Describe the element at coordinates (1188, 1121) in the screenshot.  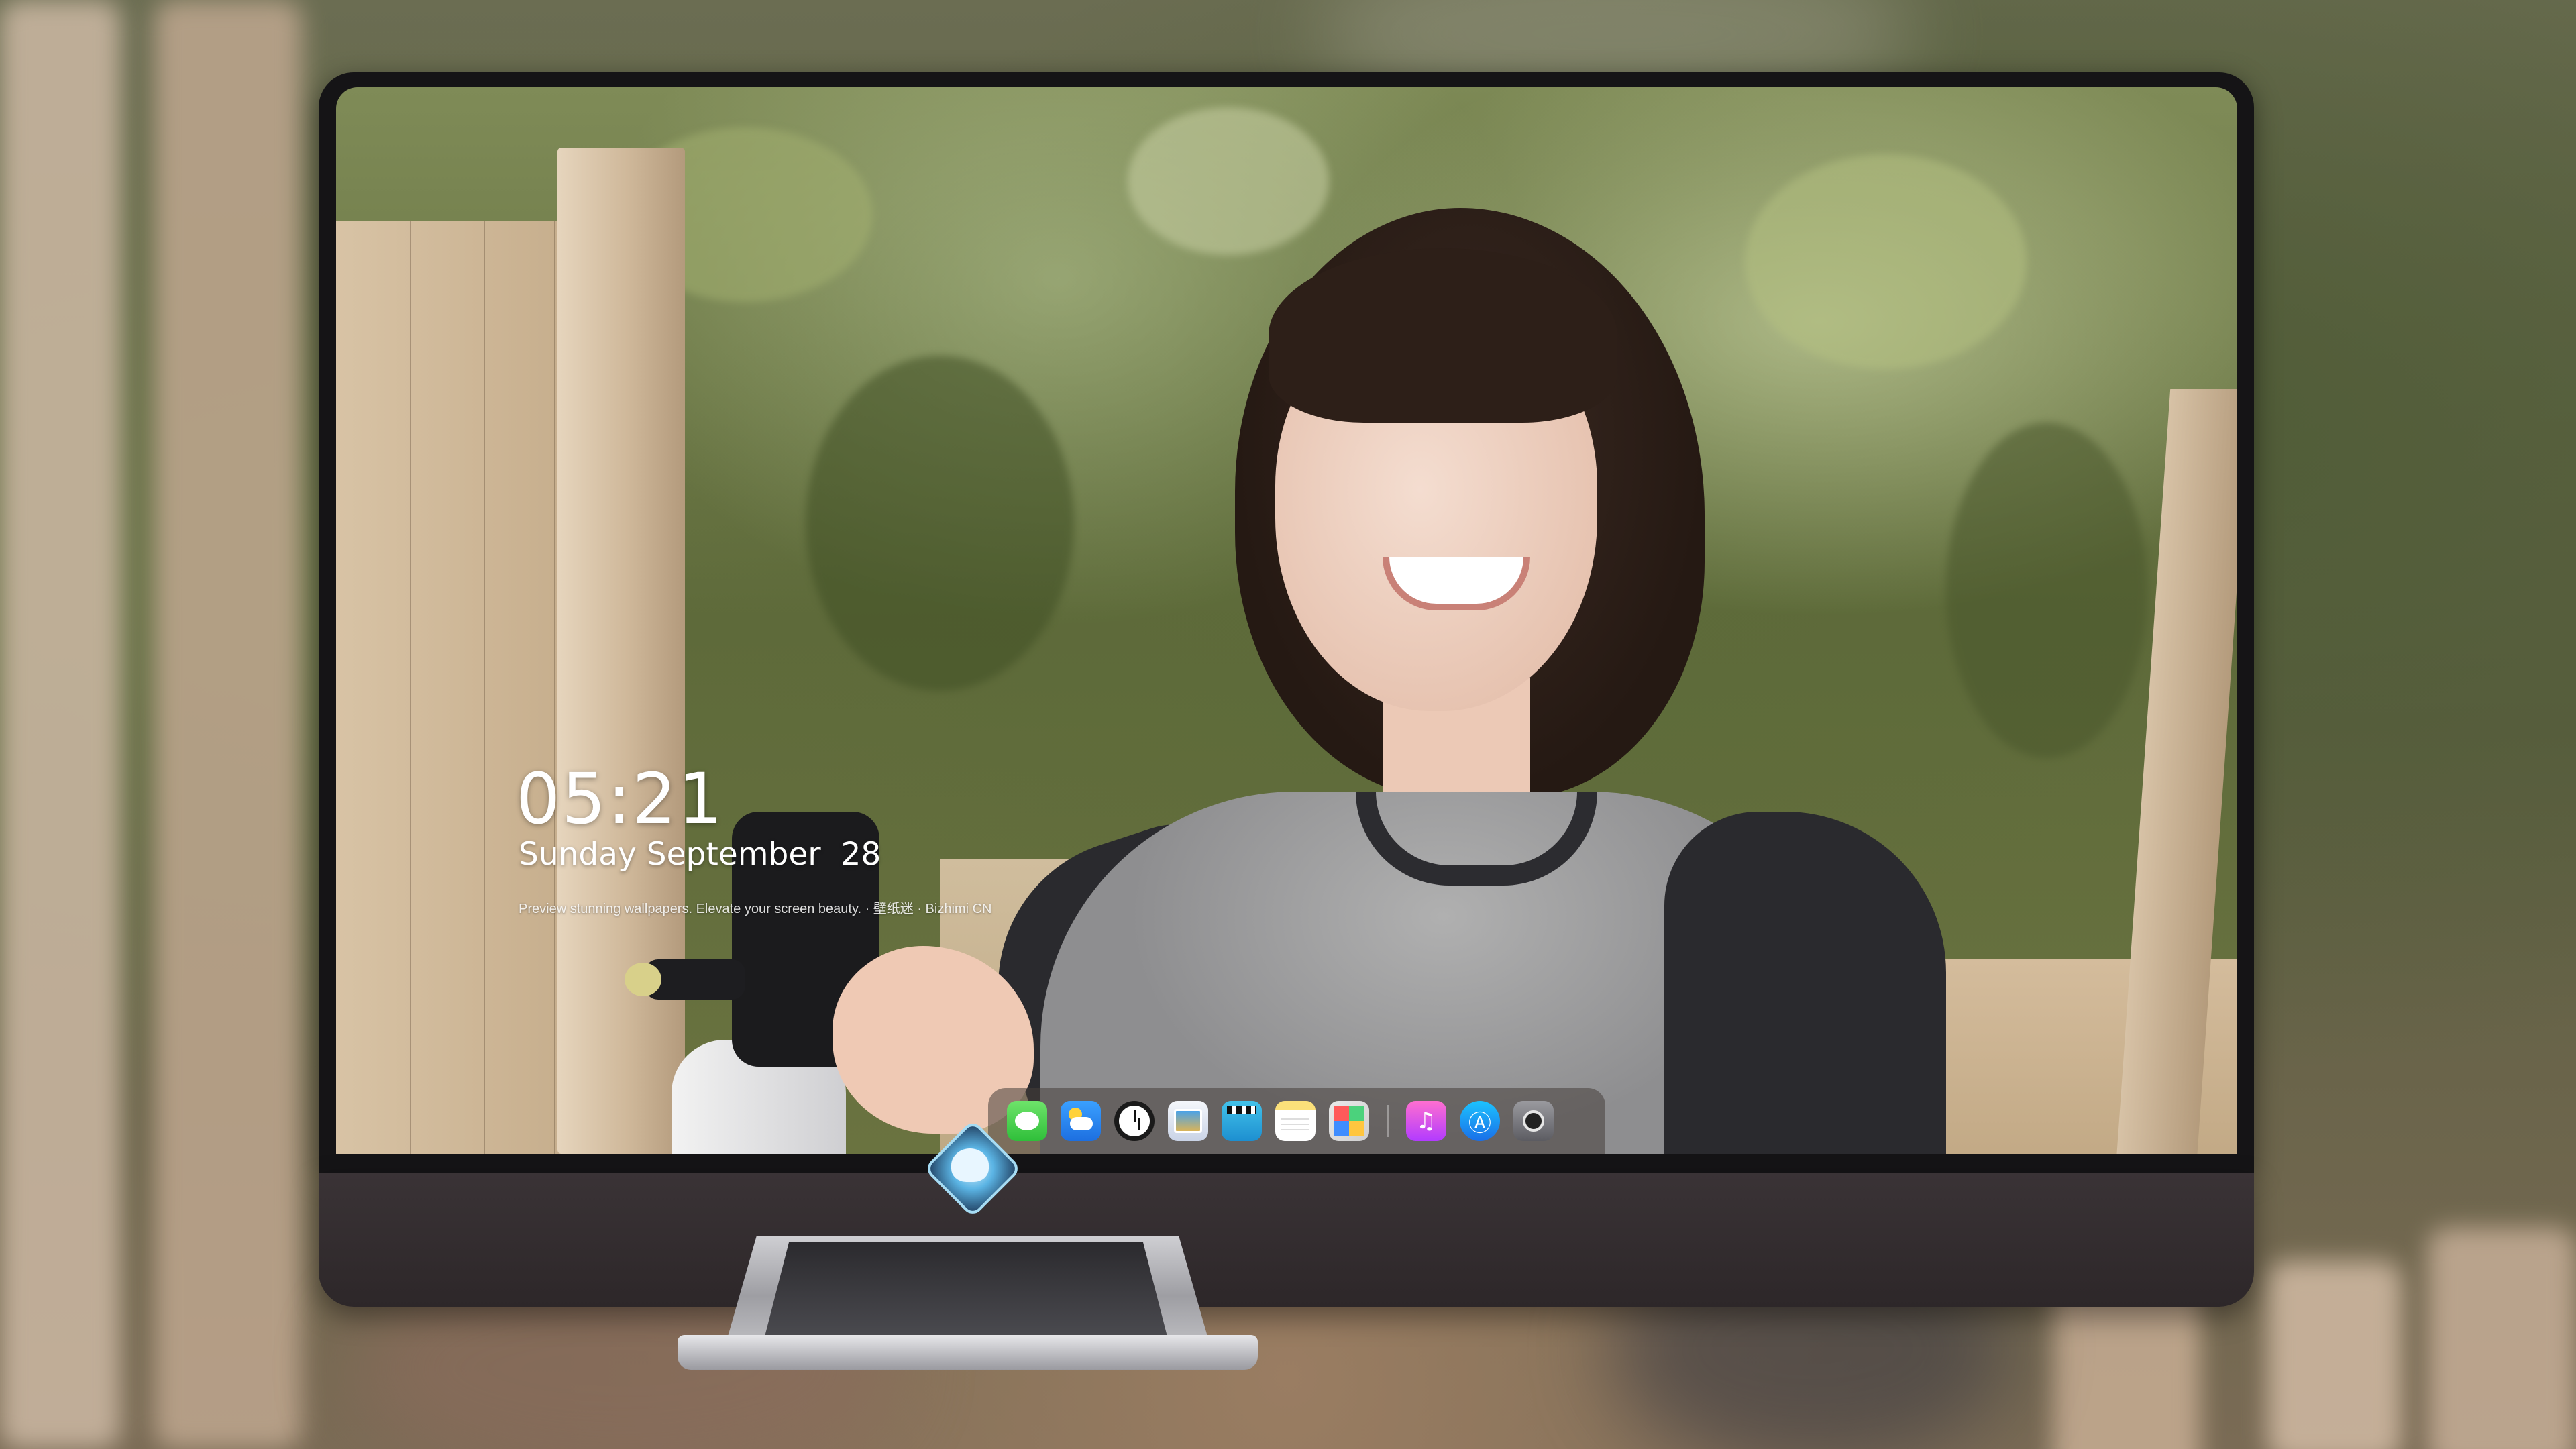
I see `preview-icon` at that location.